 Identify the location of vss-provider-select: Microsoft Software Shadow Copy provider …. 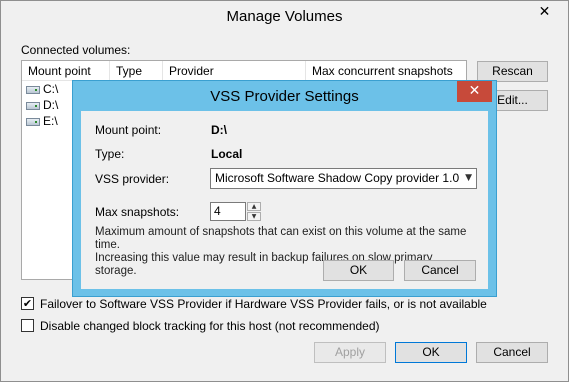
(343, 178).